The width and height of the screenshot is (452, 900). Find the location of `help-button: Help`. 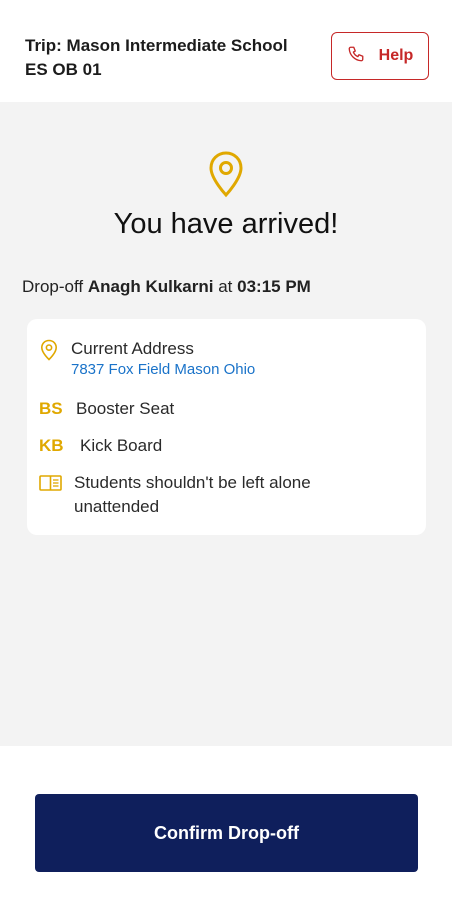

help-button: Help is located at coordinates (380, 56).